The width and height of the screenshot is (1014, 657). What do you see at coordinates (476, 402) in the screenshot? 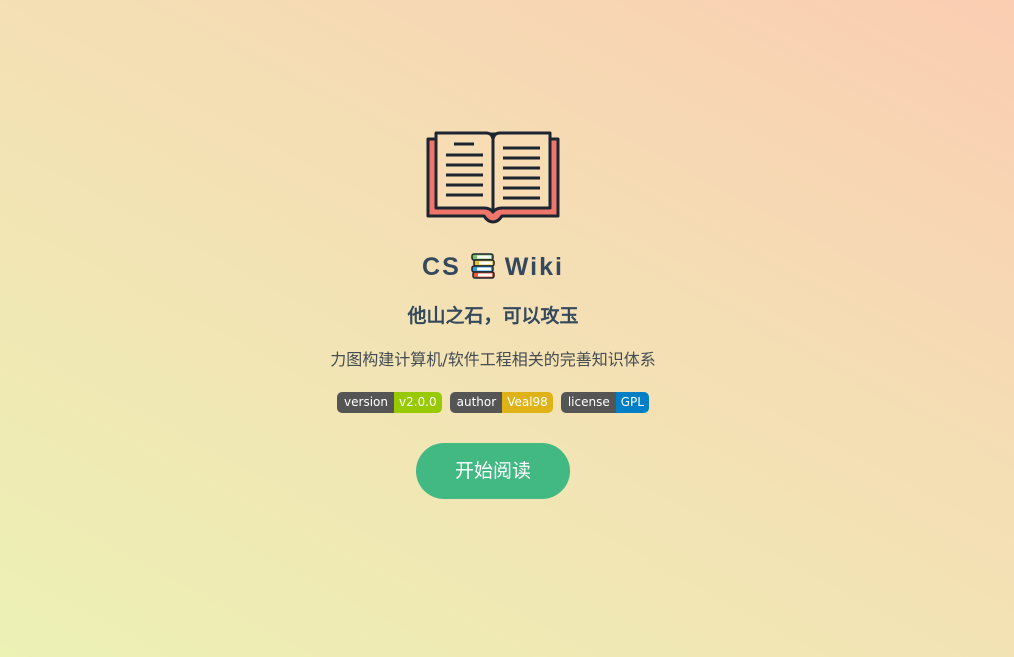
I see `badge-key: author` at bounding box center [476, 402].